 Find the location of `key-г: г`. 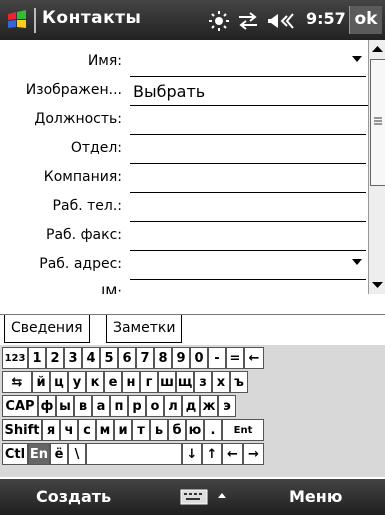

key-г: г is located at coordinates (149, 382).